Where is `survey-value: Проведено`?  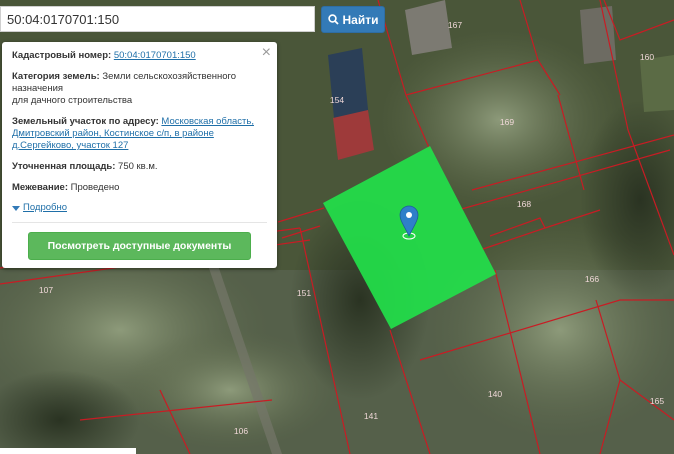
survey-value: Проведено is located at coordinates (95, 187).